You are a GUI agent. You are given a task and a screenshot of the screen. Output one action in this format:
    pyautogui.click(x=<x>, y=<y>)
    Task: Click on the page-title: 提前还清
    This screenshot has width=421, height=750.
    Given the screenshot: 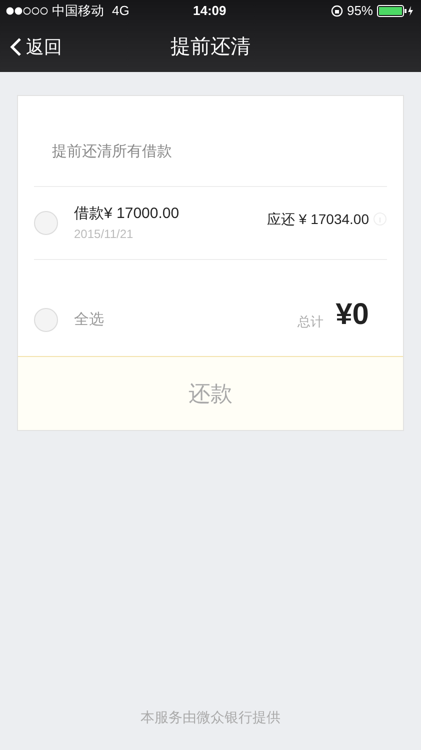 What is the action you would take?
    pyautogui.click(x=210, y=47)
    